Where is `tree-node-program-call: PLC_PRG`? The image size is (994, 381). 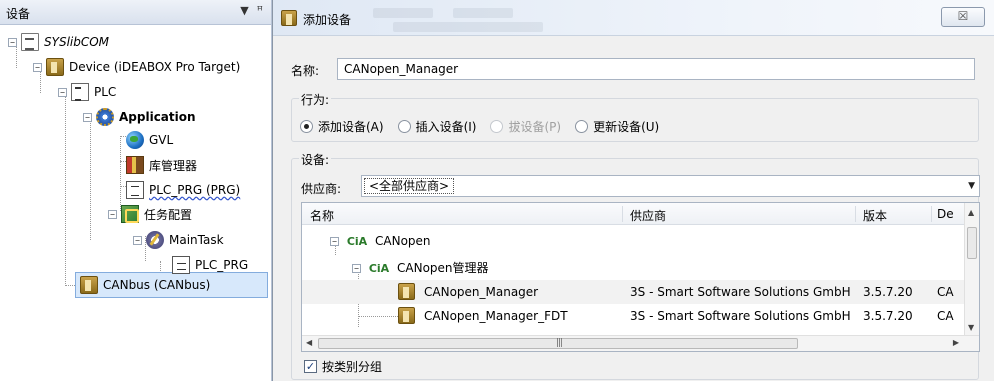
tree-node-program-call: PLC_PRG is located at coordinates (210, 265).